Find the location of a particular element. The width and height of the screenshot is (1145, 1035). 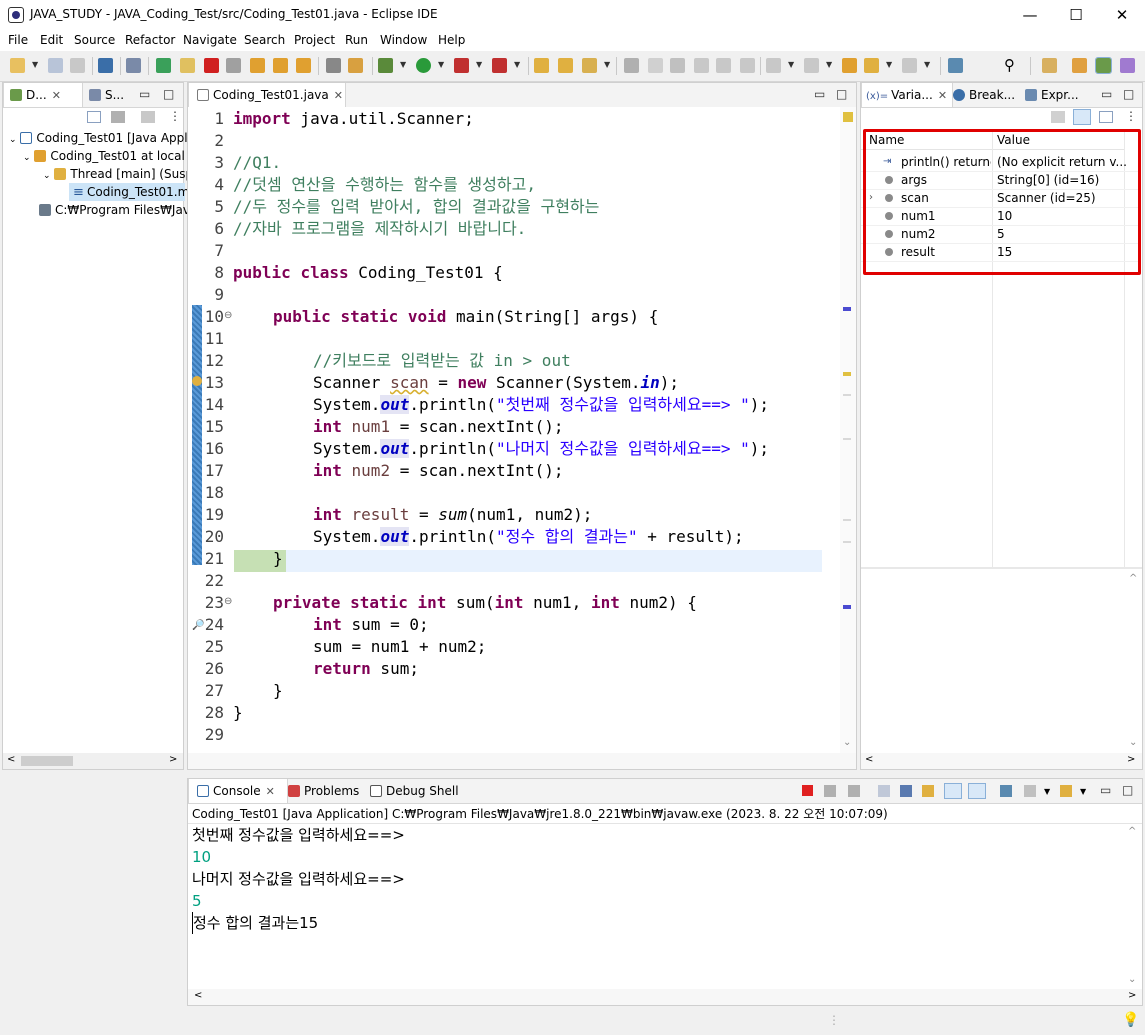

display-console-icon is located at coordinates (1030, 791).